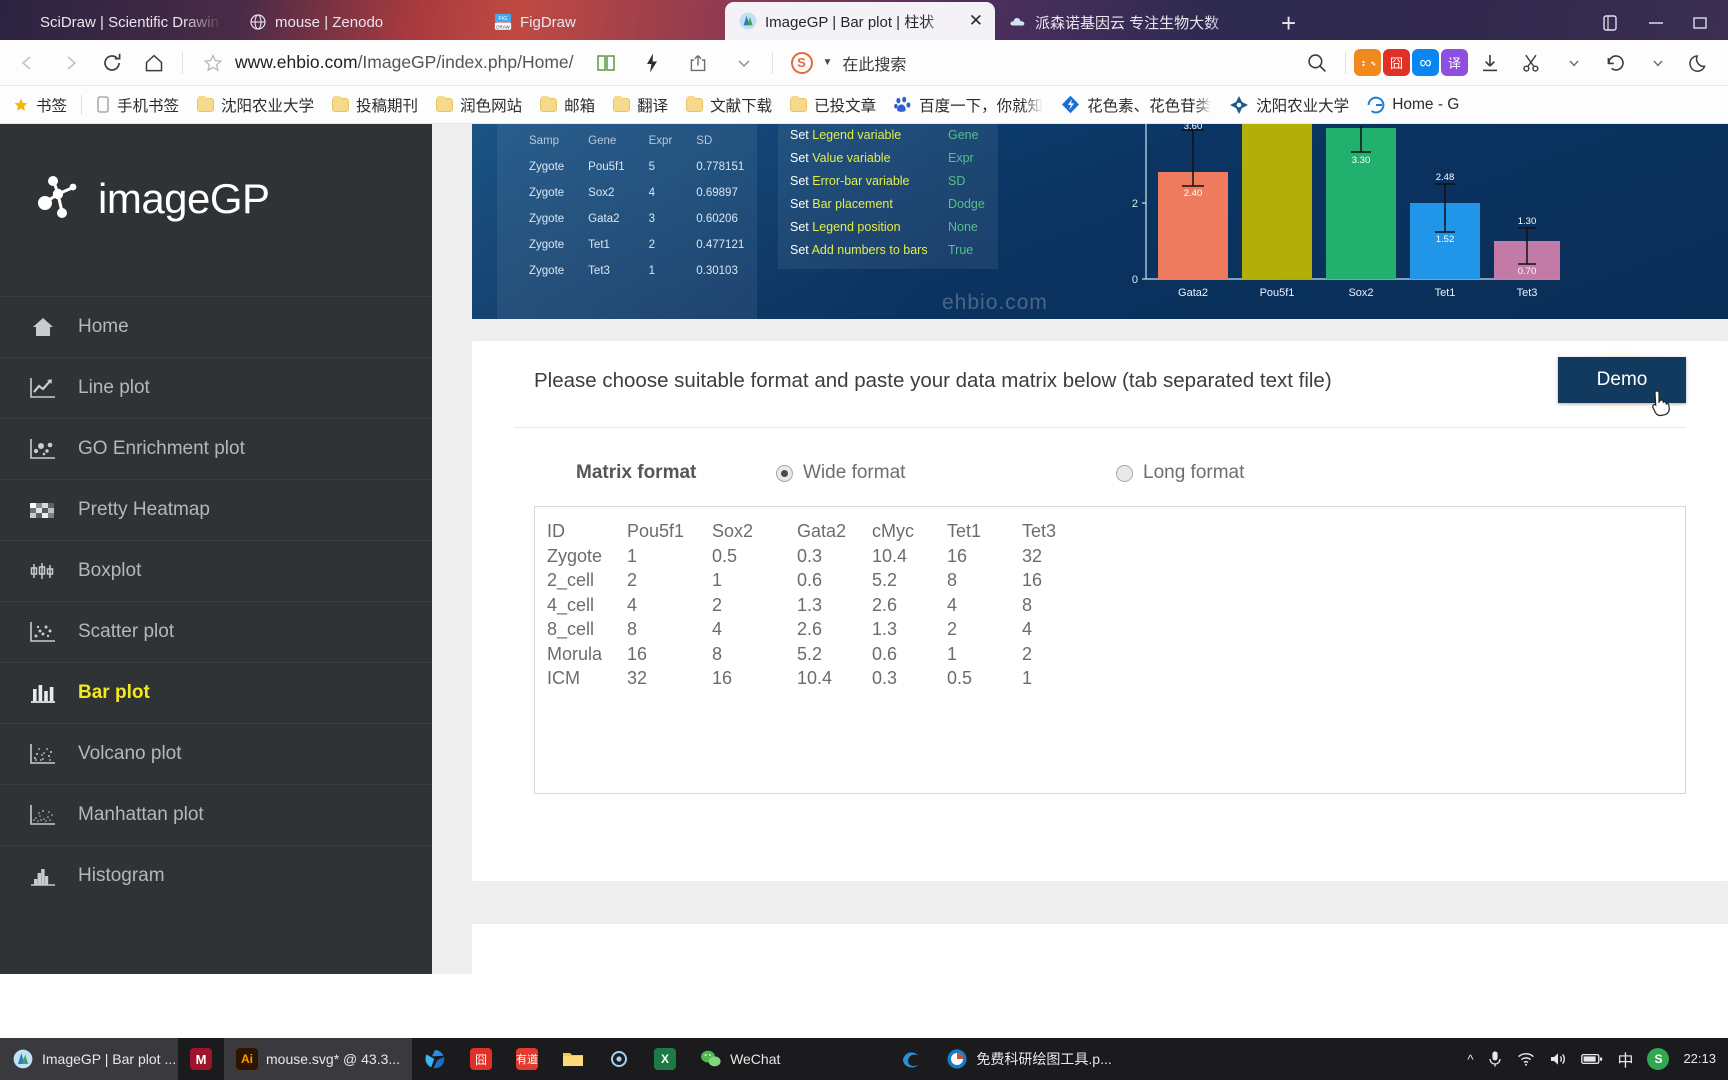  What do you see at coordinates (606, 63) in the screenshot?
I see `reader-mode-icon` at bounding box center [606, 63].